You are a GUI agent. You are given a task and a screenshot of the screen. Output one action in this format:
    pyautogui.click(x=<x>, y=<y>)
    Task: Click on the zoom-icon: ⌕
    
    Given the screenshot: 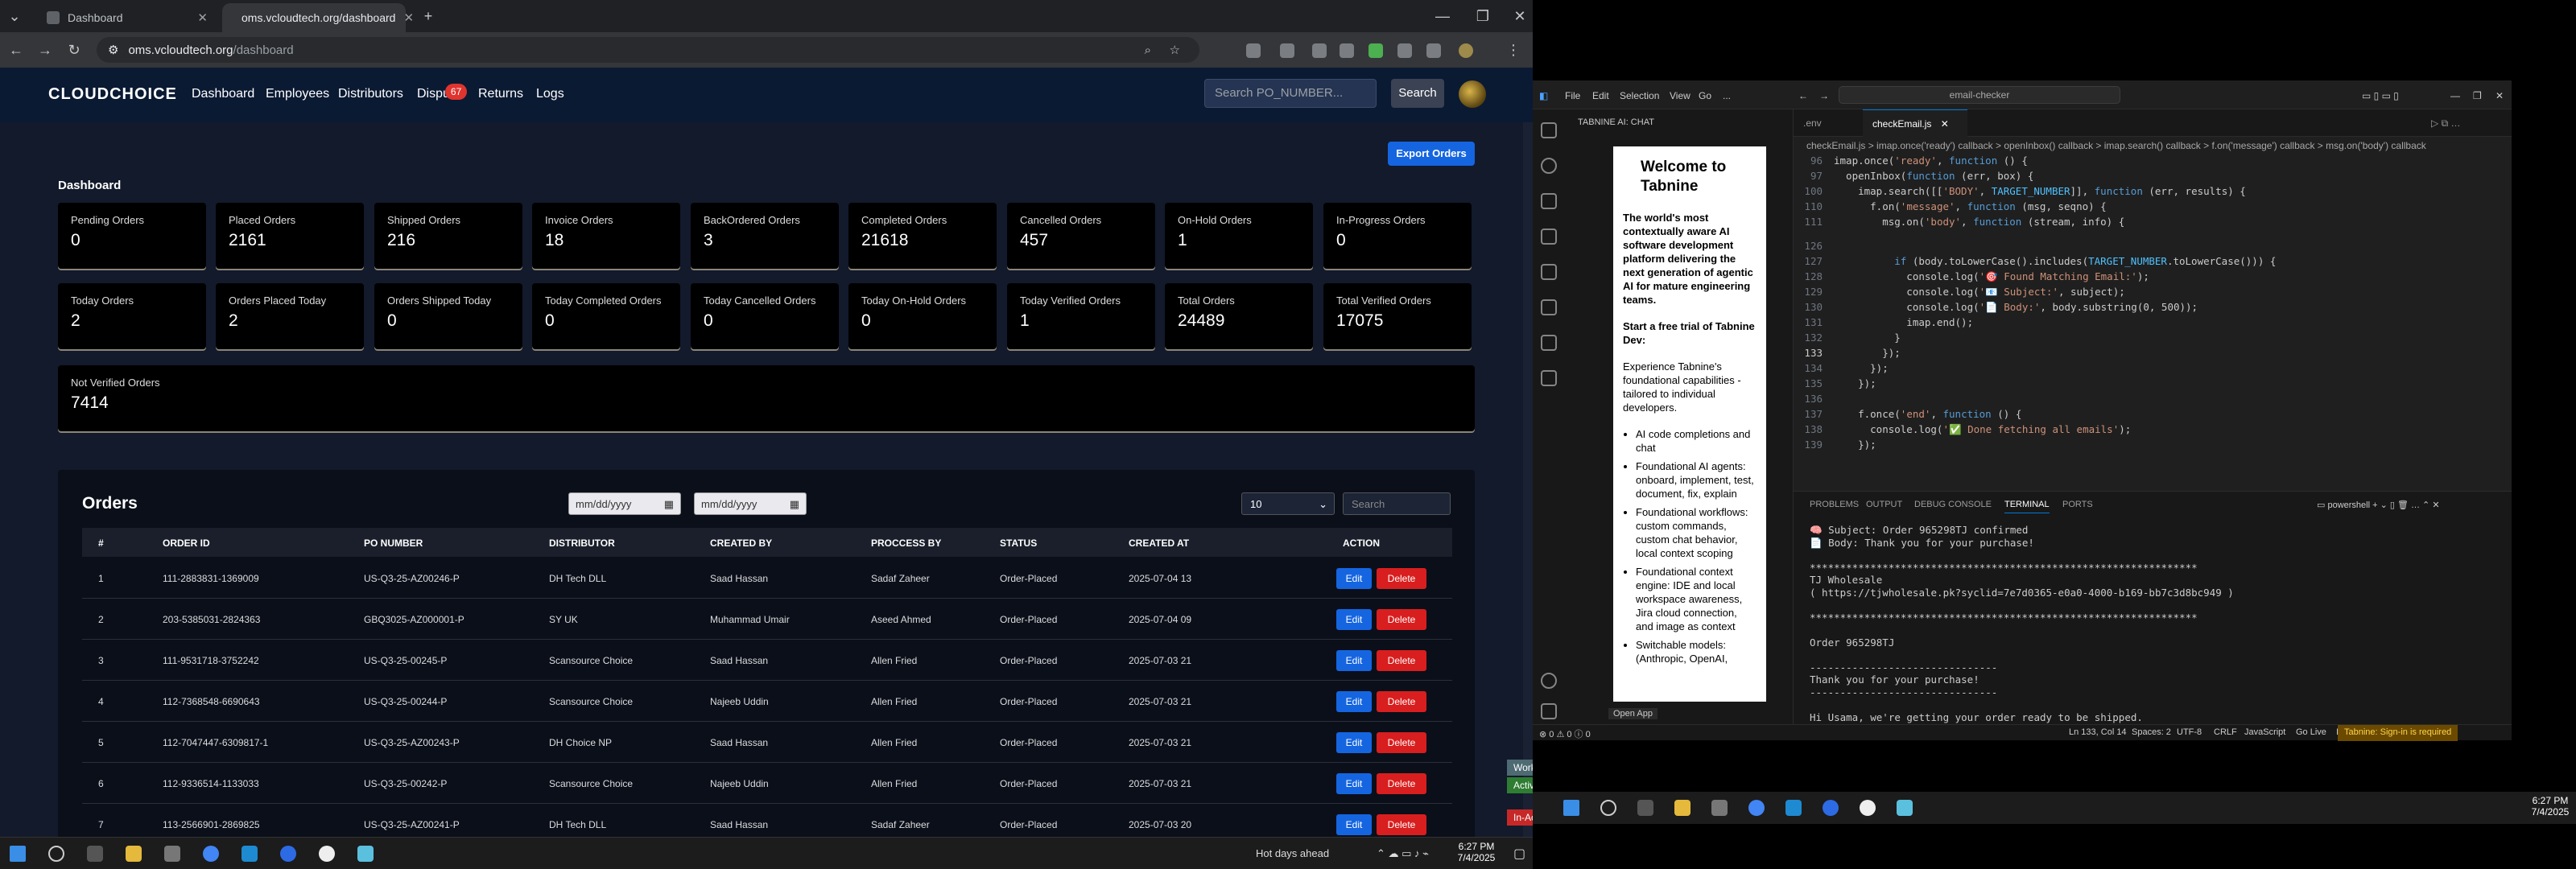 What is the action you would take?
    pyautogui.click(x=1148, y=50)
    